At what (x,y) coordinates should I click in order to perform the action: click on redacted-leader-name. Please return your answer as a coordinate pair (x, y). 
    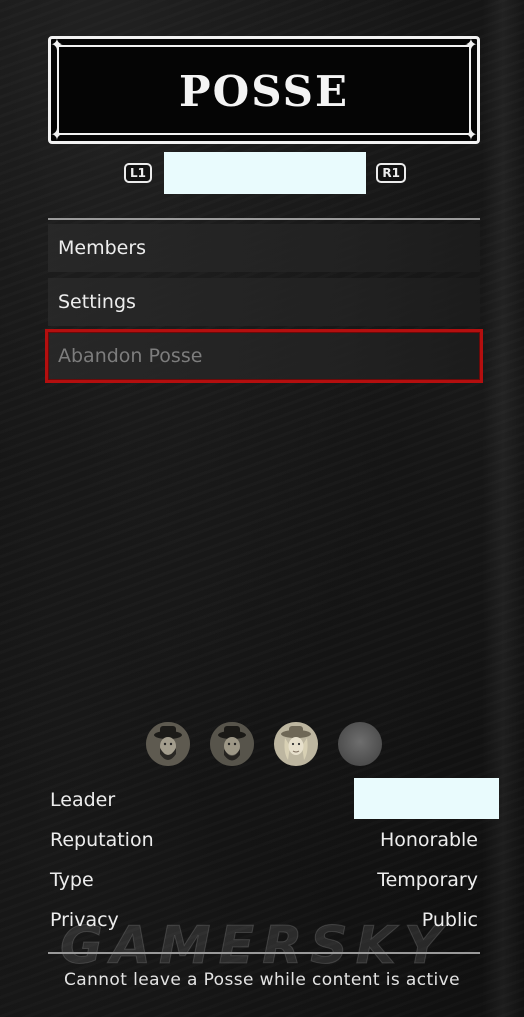
    Looking at the image, I should click on (426, 798).